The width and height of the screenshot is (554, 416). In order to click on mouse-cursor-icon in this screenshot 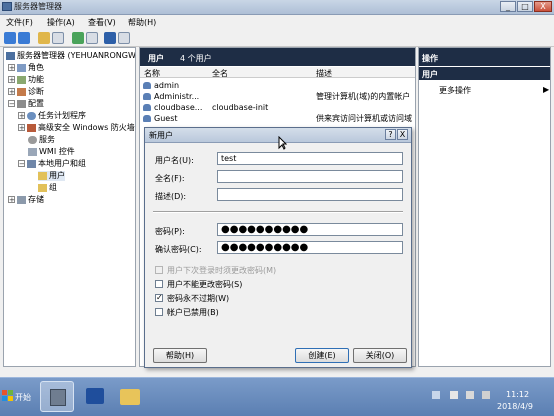, I will do `click(282, 143)`.